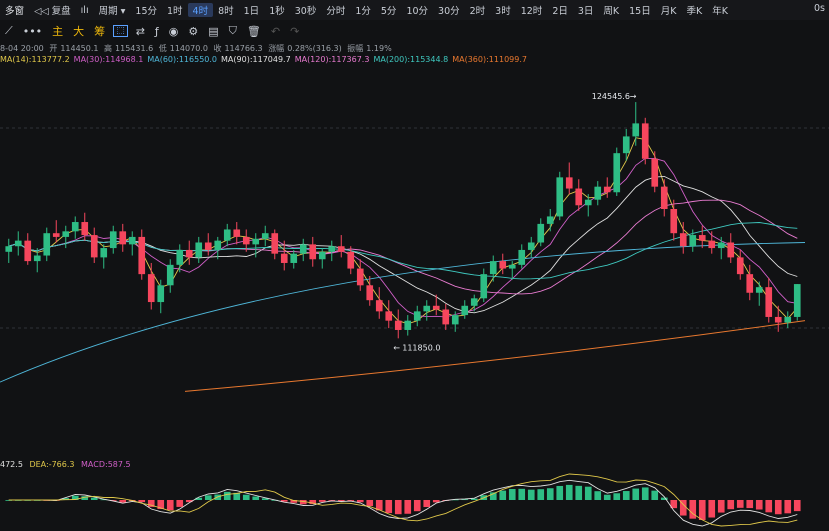 The width and height of the screenshot is (829, 531). What do you see at coordinates (243, 48) in the screenshot?
I see `ohlc-close: 114766.3` at bounding box center [243, 48].